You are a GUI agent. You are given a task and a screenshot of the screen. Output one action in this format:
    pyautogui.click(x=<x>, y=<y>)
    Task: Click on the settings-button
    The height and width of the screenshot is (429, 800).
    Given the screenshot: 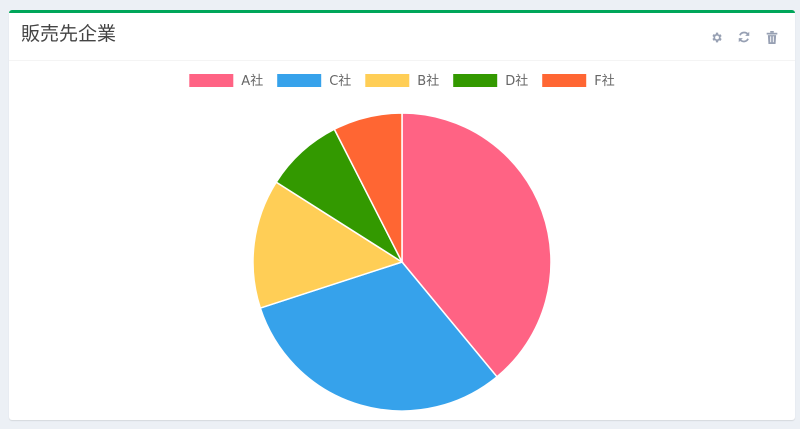 What is the action you would take?
    pyautogui.click(x=716, y=37)
    